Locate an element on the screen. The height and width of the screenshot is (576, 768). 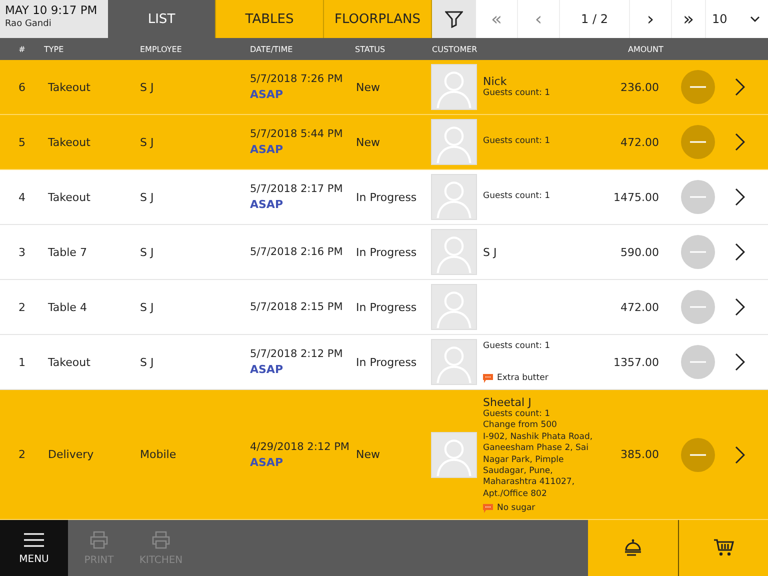
order-number: 6 is located at coordinates (22, 87).